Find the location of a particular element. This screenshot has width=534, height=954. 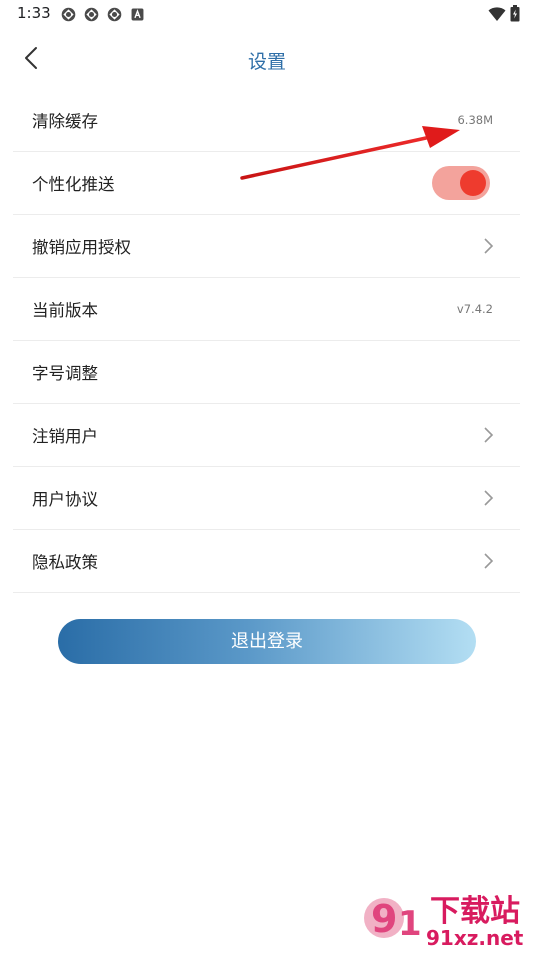

wifi-icon is located at coordinates (497, 13).